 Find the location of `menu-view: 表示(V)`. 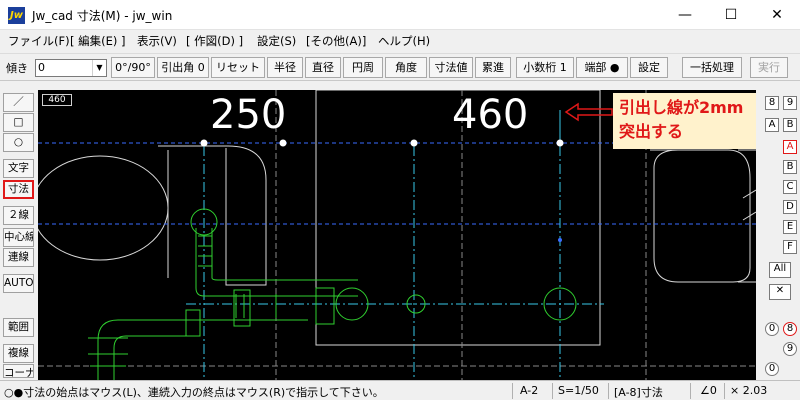

menu-view: 表示(V) is located at coordinates (157, 41).